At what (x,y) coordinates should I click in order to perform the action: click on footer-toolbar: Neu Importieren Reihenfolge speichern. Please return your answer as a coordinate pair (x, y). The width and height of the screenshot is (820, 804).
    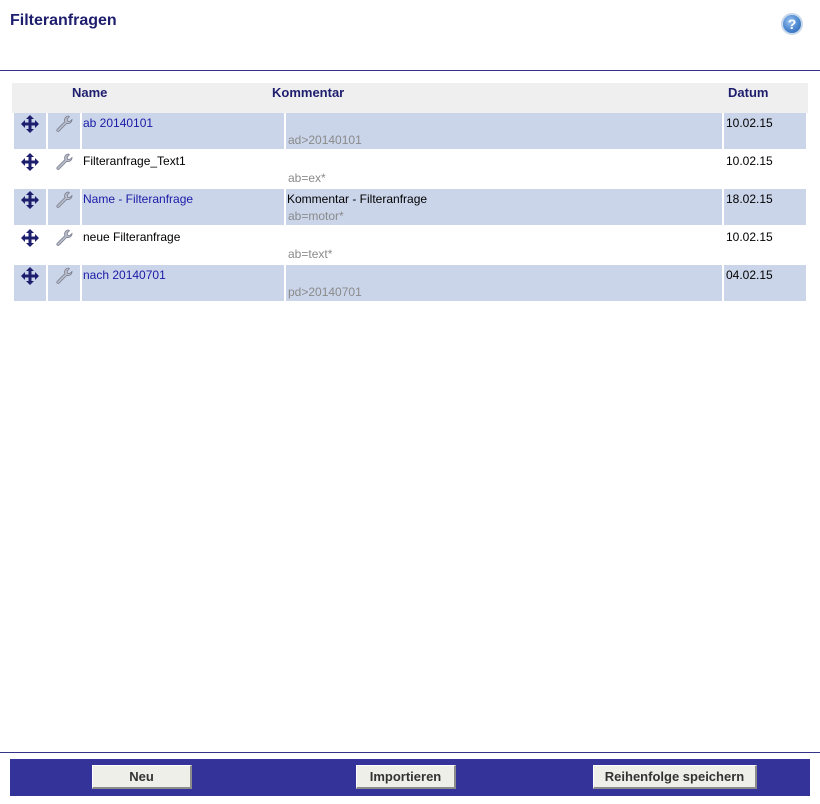
    Looking at the image, I should click on (410, 777).